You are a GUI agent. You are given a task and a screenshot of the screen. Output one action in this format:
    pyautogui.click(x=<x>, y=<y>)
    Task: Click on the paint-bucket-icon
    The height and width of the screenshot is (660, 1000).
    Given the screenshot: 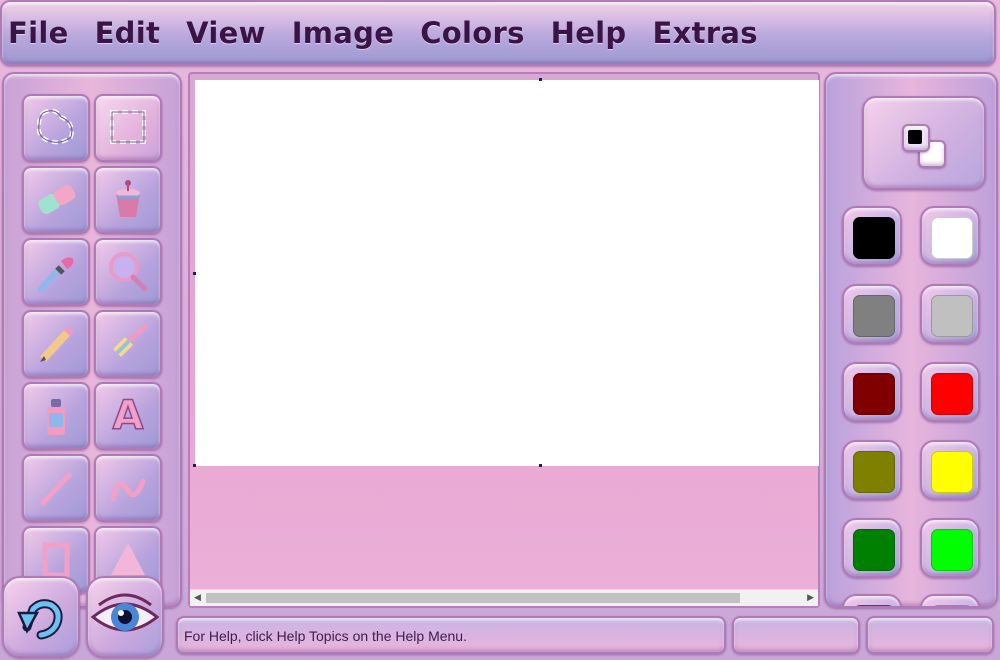 What is the action you would take?
    pyautogui.click(x=128, y=198)
    